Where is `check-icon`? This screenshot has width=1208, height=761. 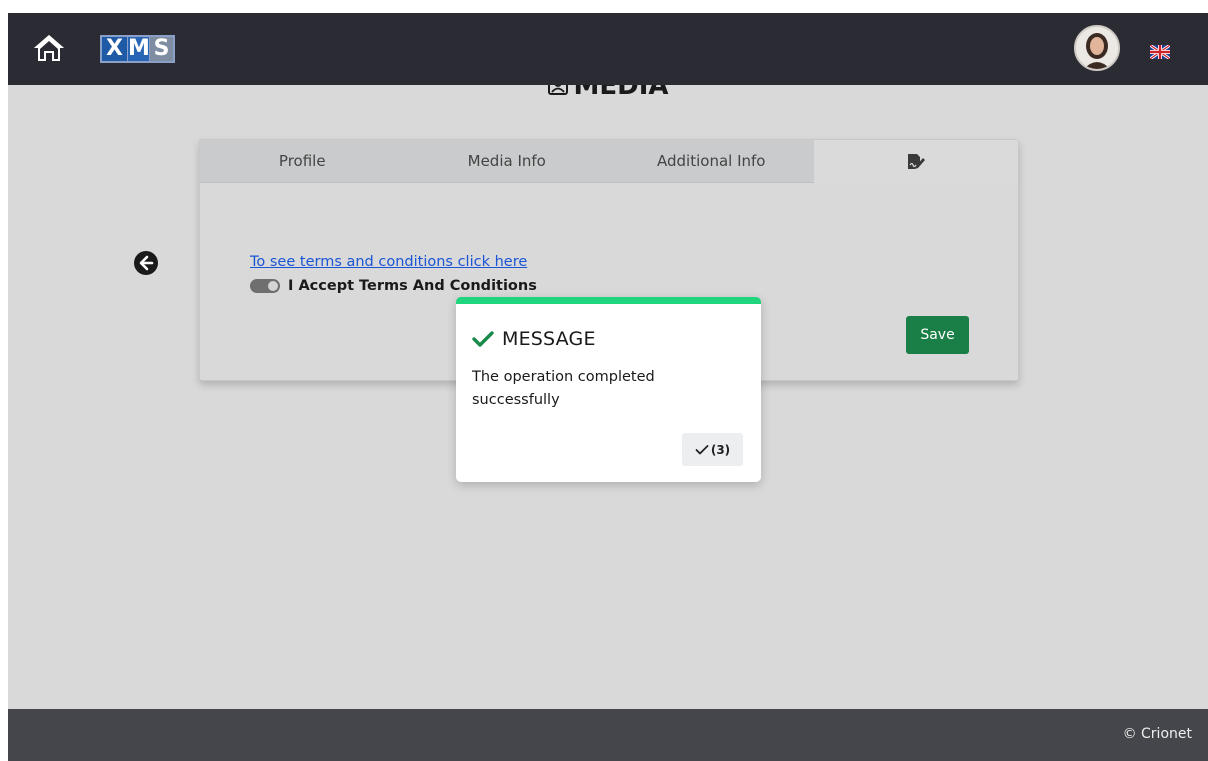
check-icon is located at coordinates (483, 339).